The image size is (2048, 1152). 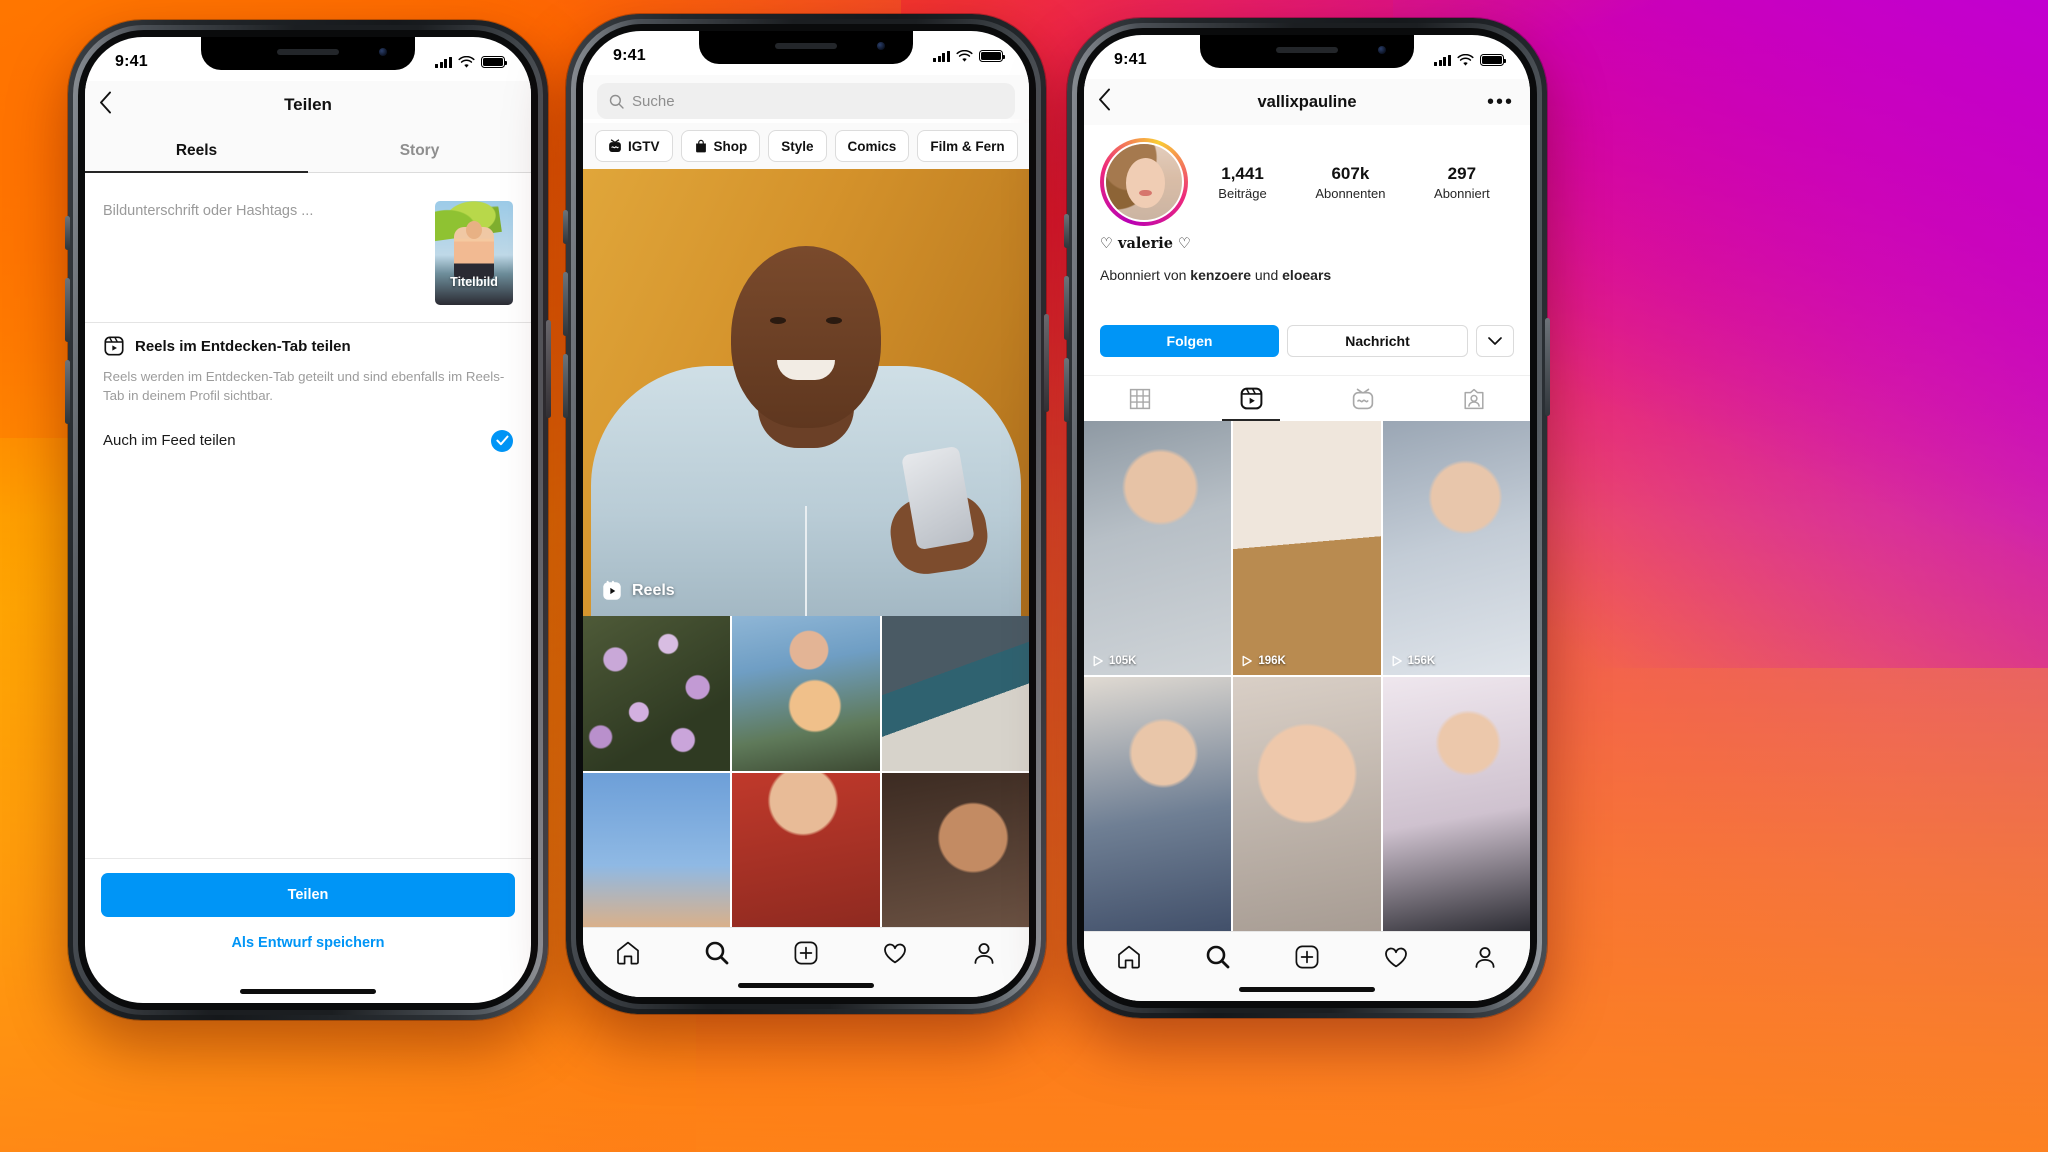 I want to click on tab-reels, so click(x=1252, y=398).